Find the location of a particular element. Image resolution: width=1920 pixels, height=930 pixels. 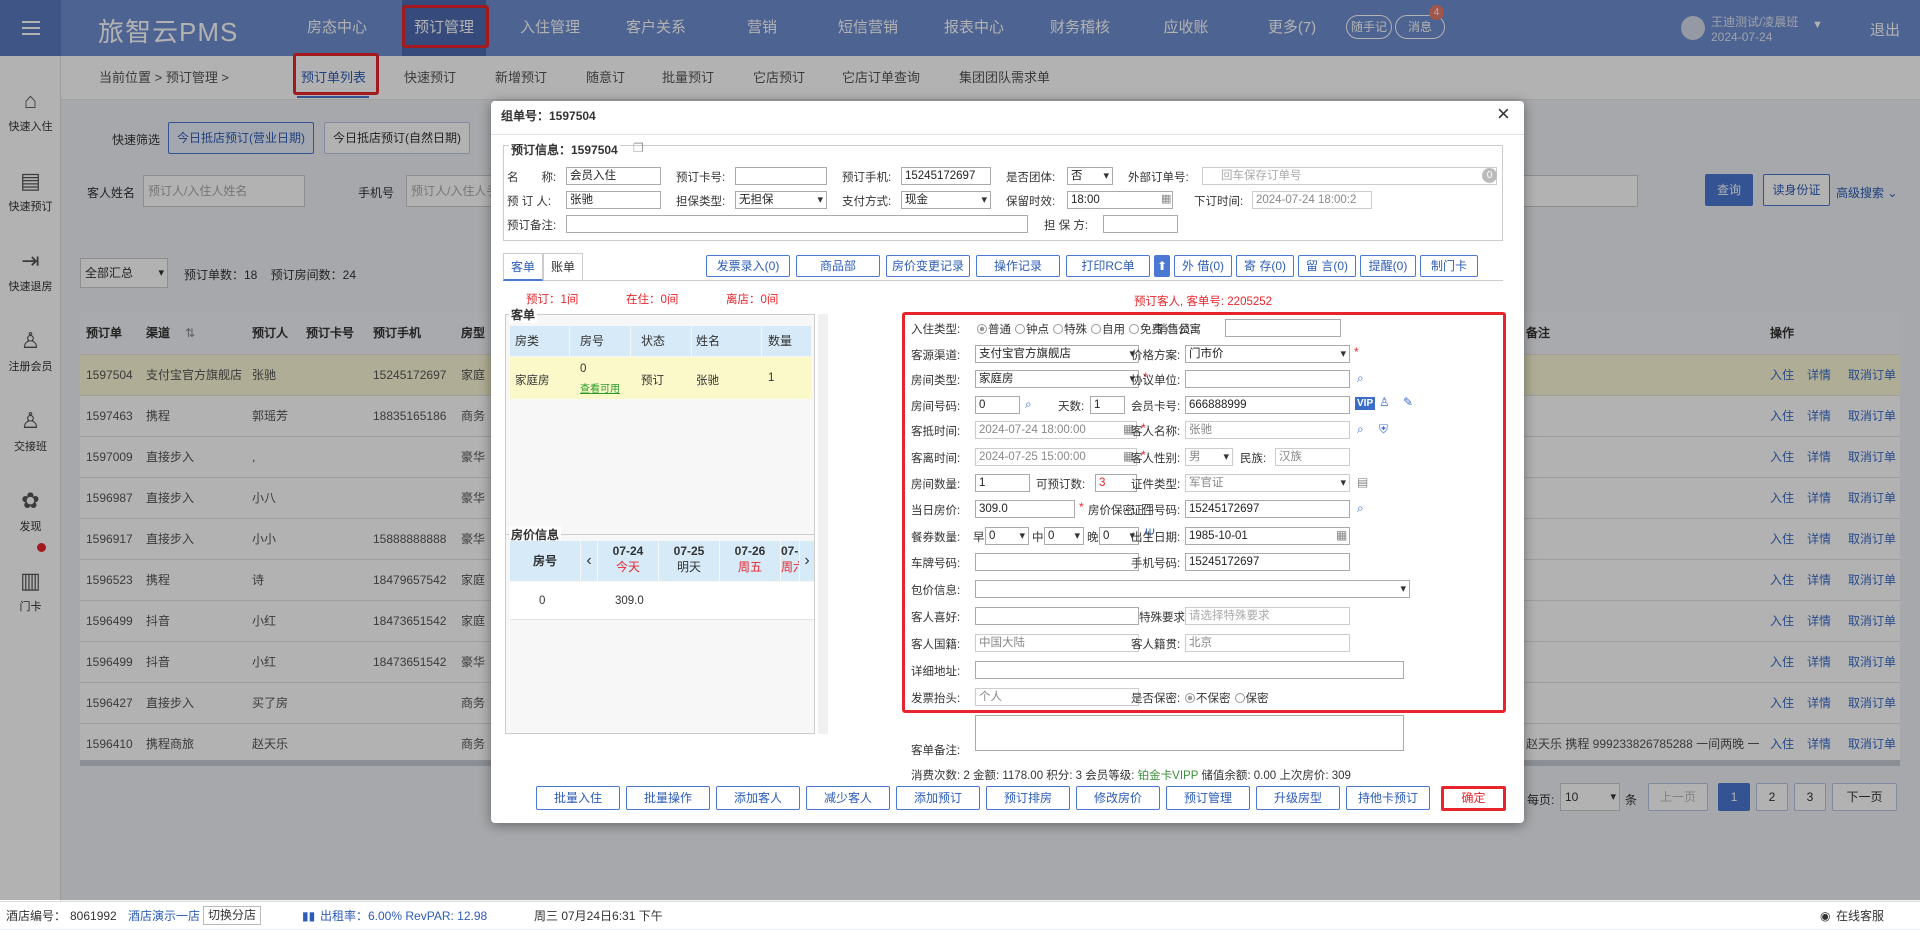

guest-remark-textarea is located at coordinates (1189, 733).